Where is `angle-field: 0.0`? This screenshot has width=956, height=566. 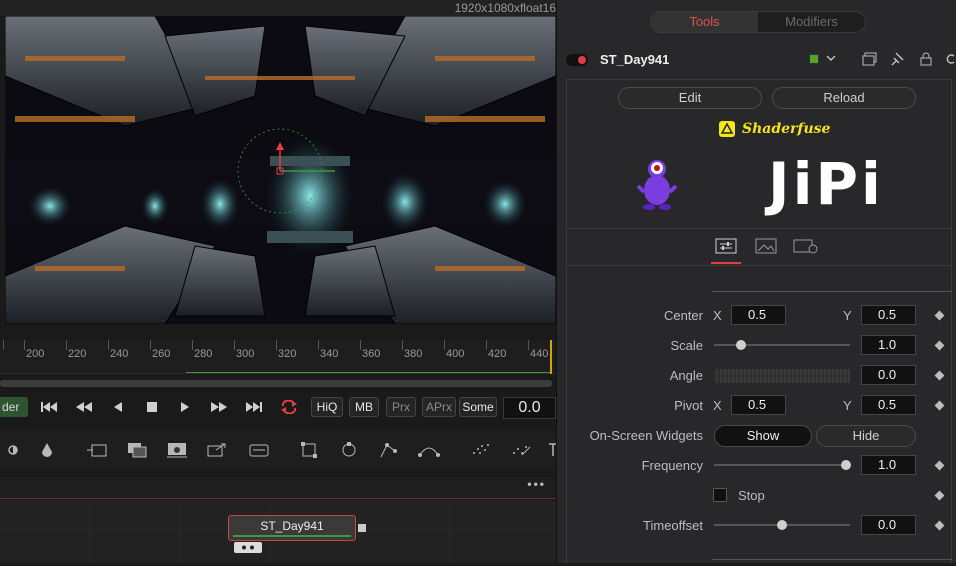 angle-field: 0.0 is located at coordinates (888, 375).